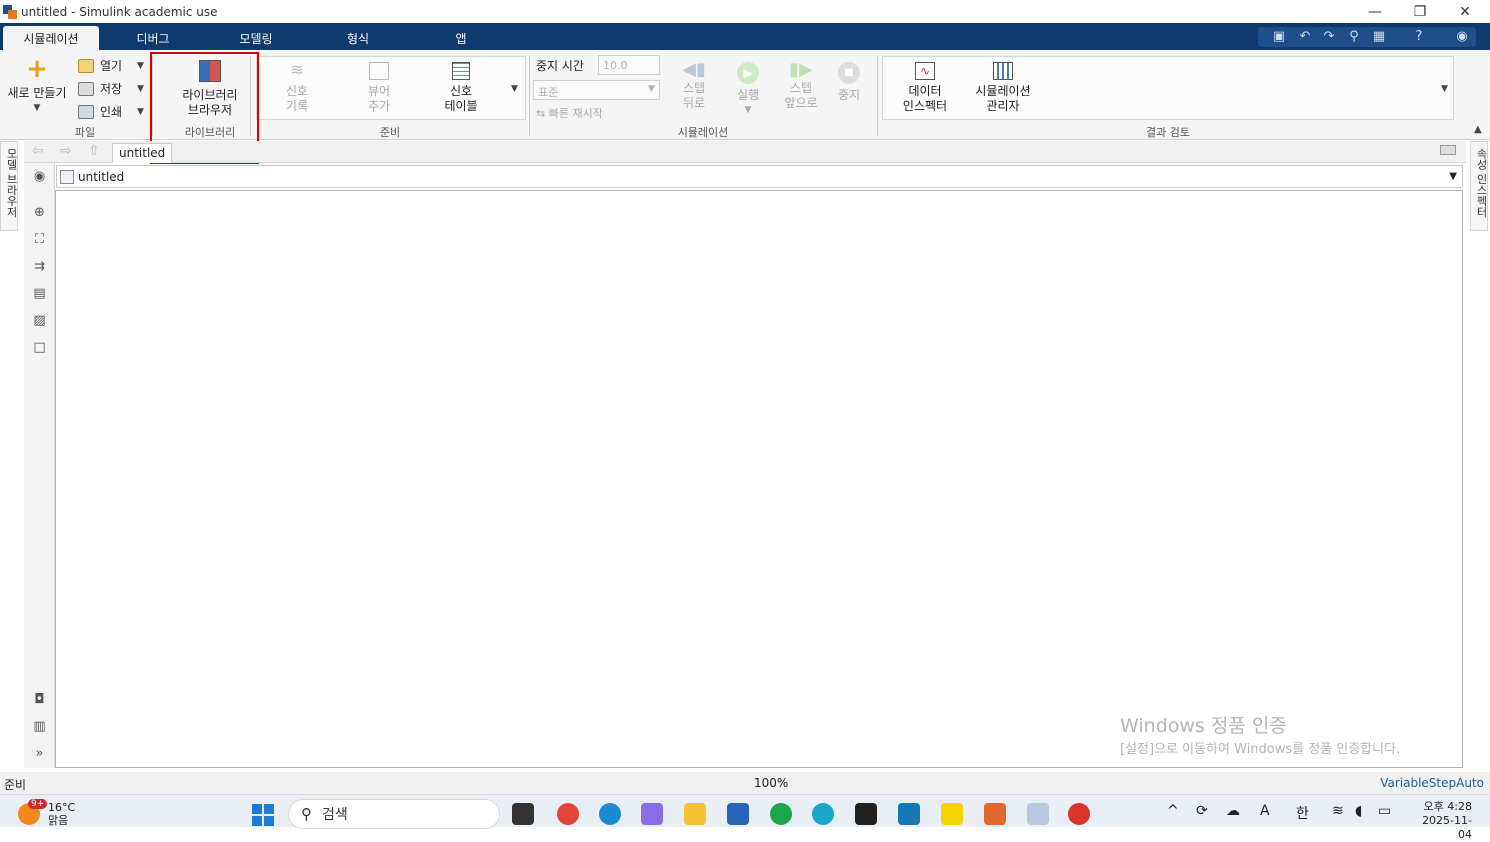 This screenshot has height=842, width=1490. Describe the element at coordinates (461, 38) in the screenshot. I see `tab-apps: 앱` at that location.